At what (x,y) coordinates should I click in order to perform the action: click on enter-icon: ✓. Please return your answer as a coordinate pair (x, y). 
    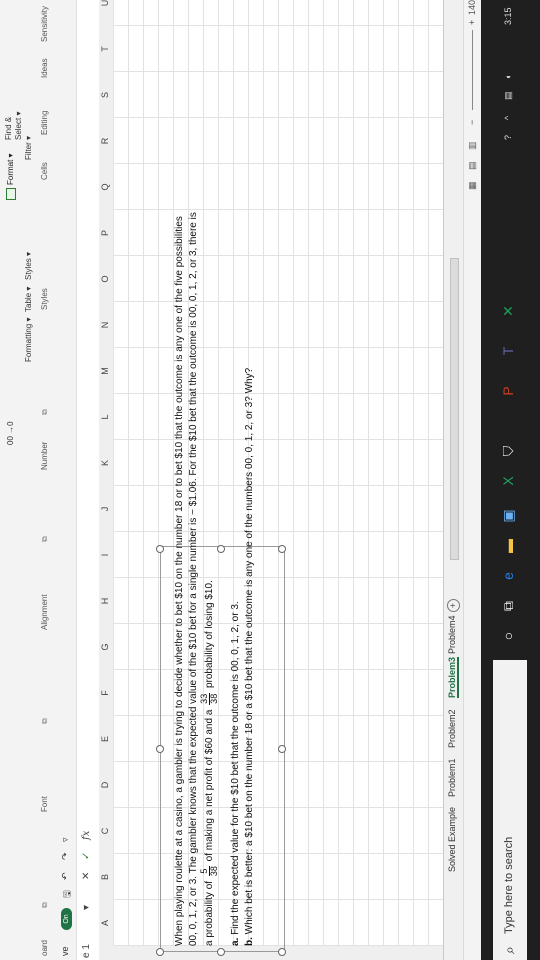
    Looking at the image, I should click on (86, 856).